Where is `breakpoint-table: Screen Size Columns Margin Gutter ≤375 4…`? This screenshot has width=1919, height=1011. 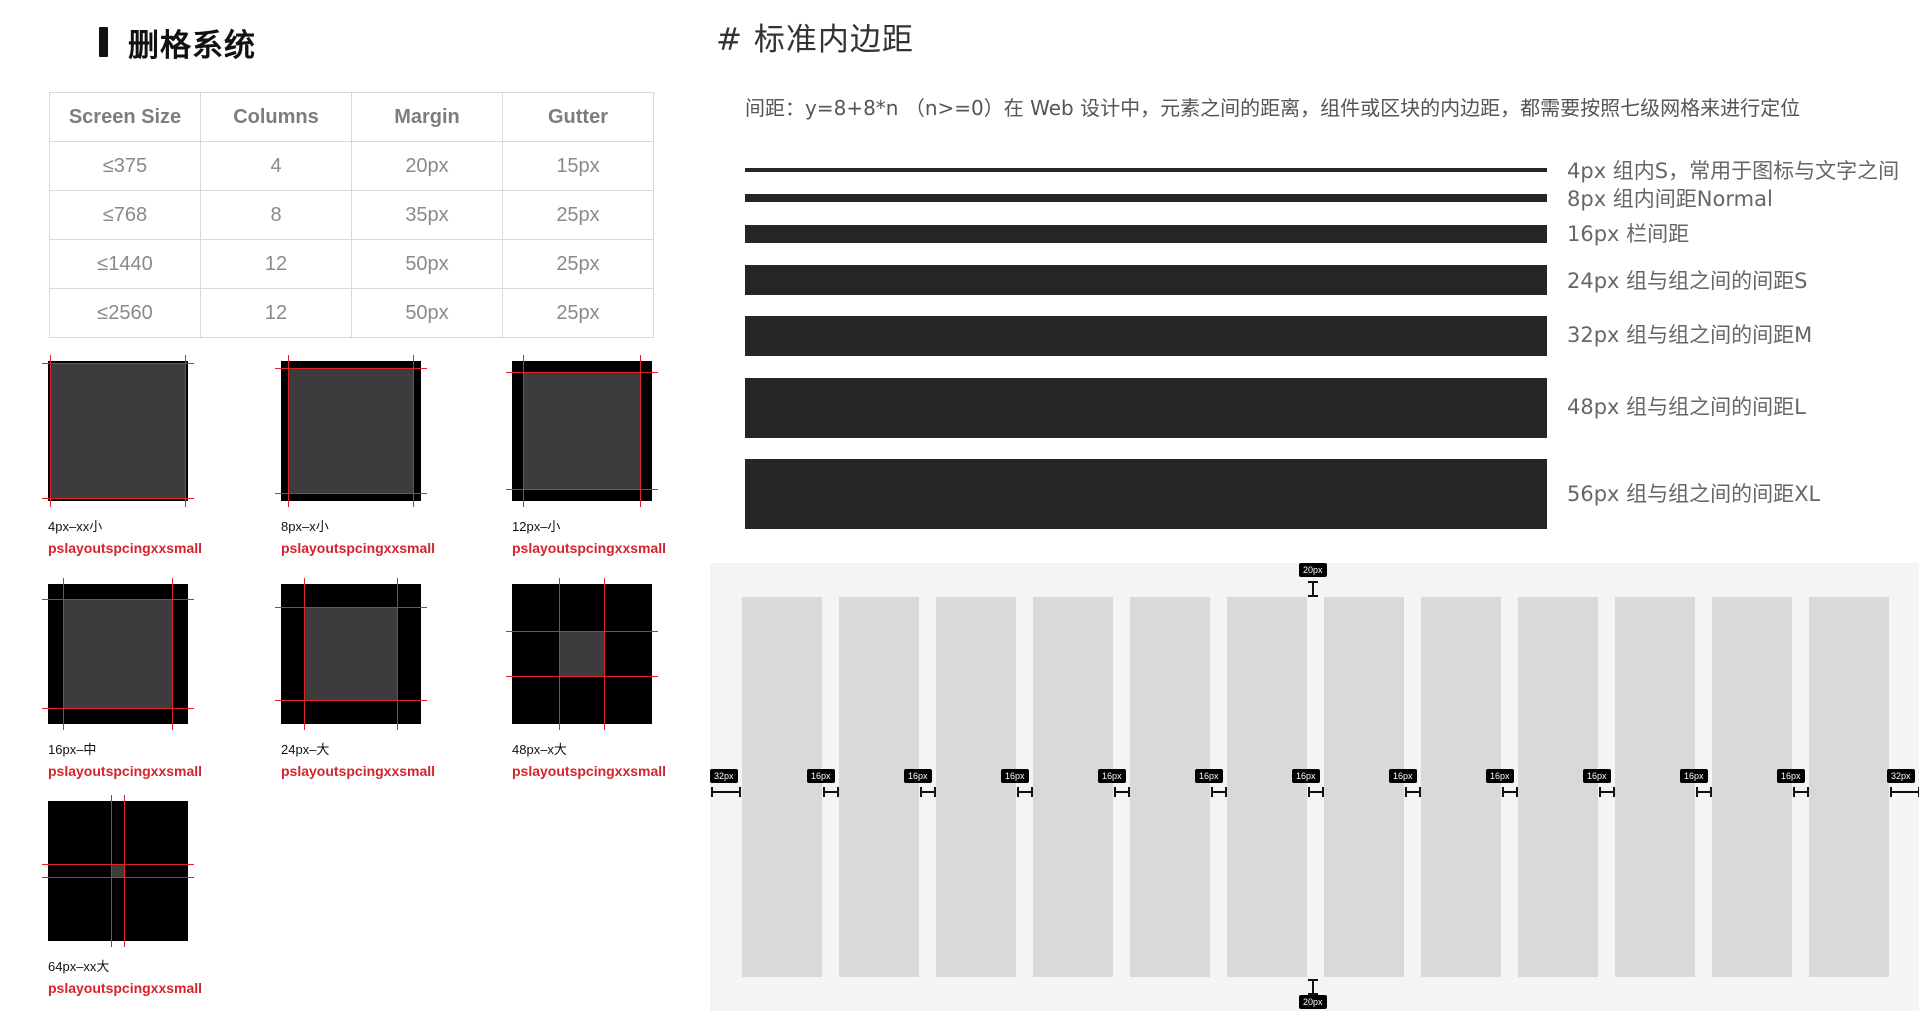
breakpoint-table: Screen Size Columns Margin Gutter ≤375 4… is located at coordinates (351, 215).